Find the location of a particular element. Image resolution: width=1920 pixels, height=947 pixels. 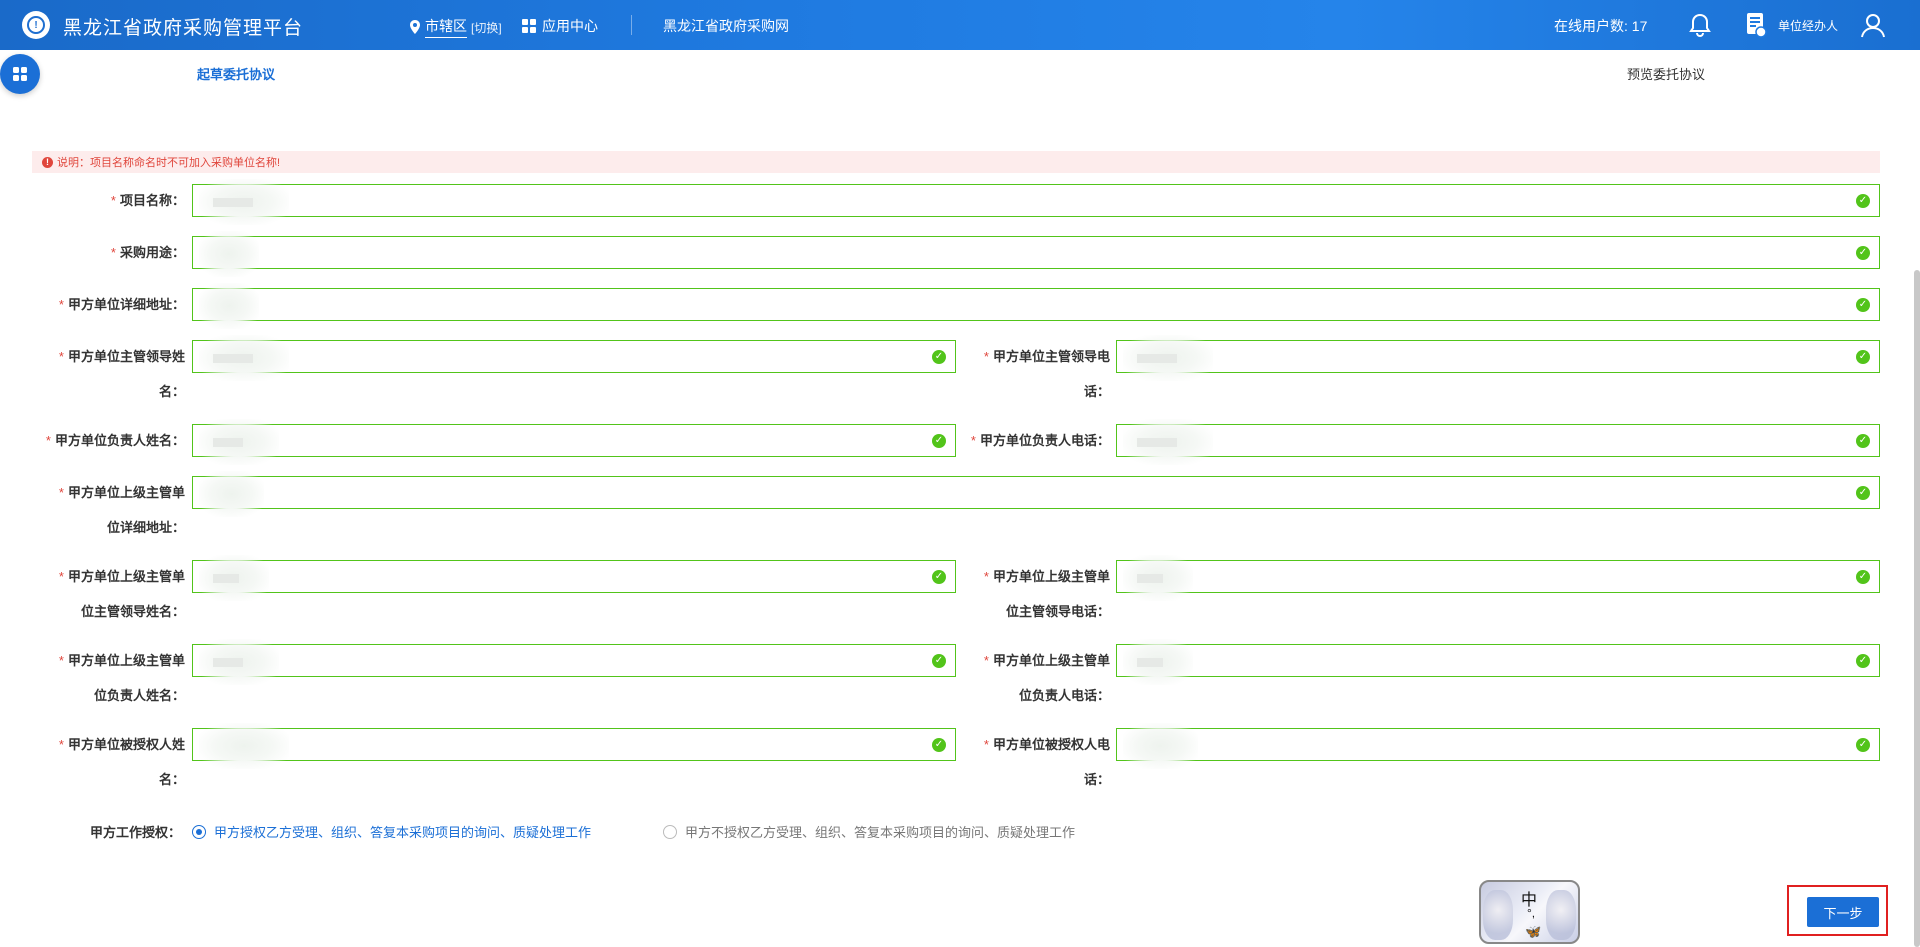

label-superior-leader-phone-cont: 位主管领导电话： is located at coordinates (1057, 611).